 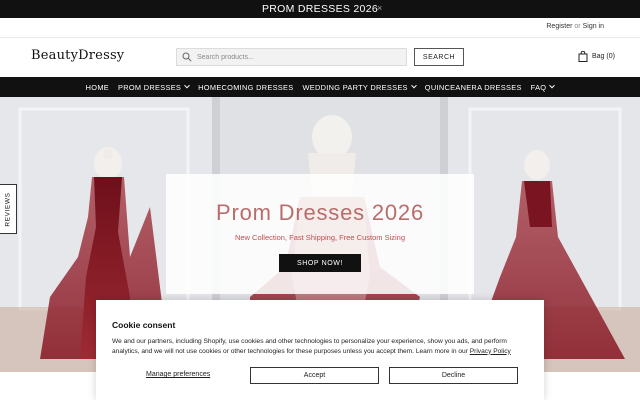 I want to click on search-input, so click(x=297, y=57).